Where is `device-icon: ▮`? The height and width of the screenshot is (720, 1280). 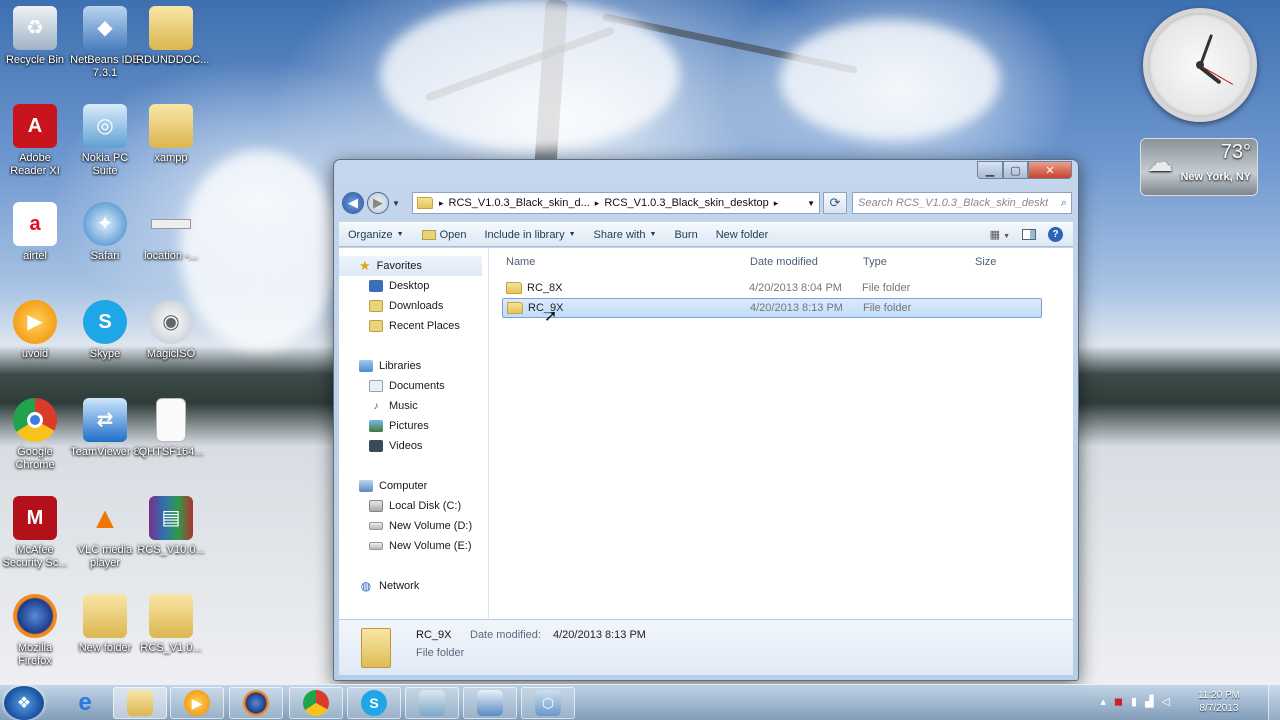 device-icon: ▮ is located at coordinates (1134, 701).